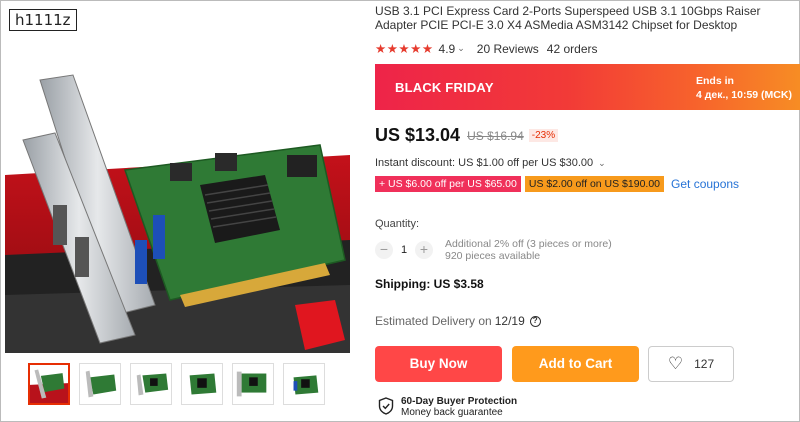  What do you see at coordinates (675, 363) in the screenshot?
I see `heart-icon: ♡` at bounding box center [675, 363].